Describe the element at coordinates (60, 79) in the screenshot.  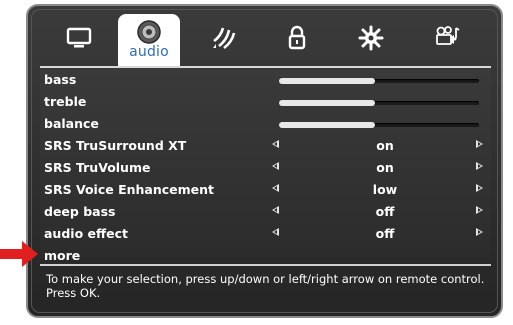
I see `row-label: bass` at that location.